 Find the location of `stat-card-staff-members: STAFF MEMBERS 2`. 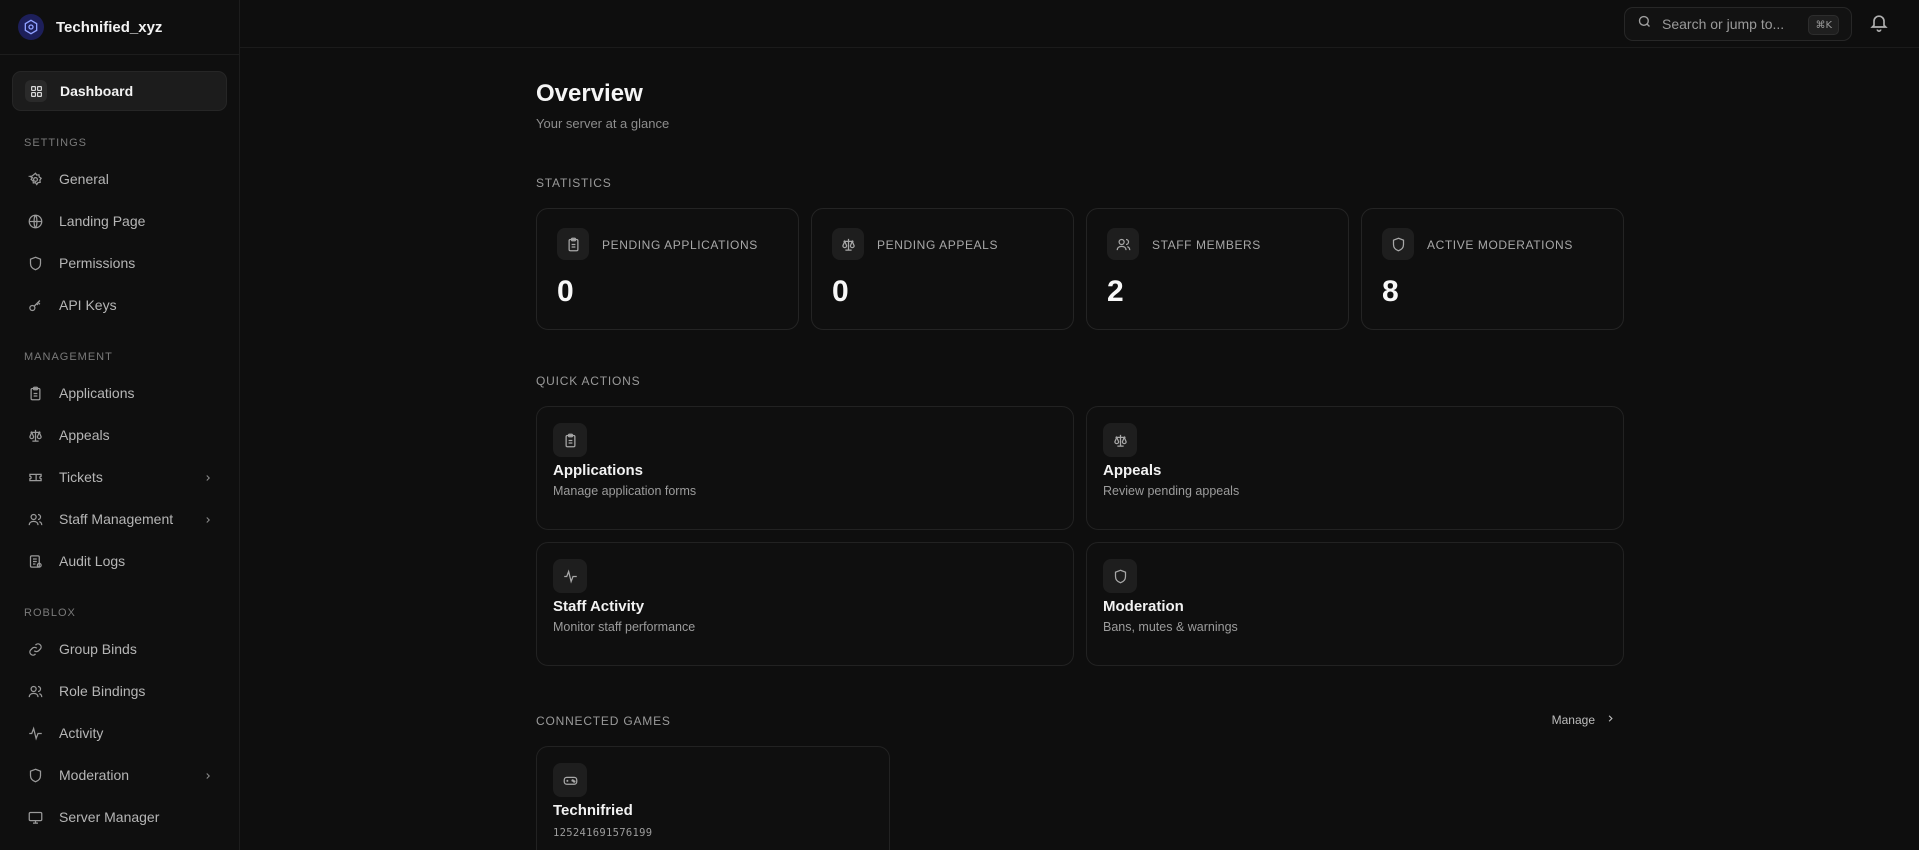

stat-card-staff-members: STAFF MEMBERS 2 is located at coordinates (1217, 269).